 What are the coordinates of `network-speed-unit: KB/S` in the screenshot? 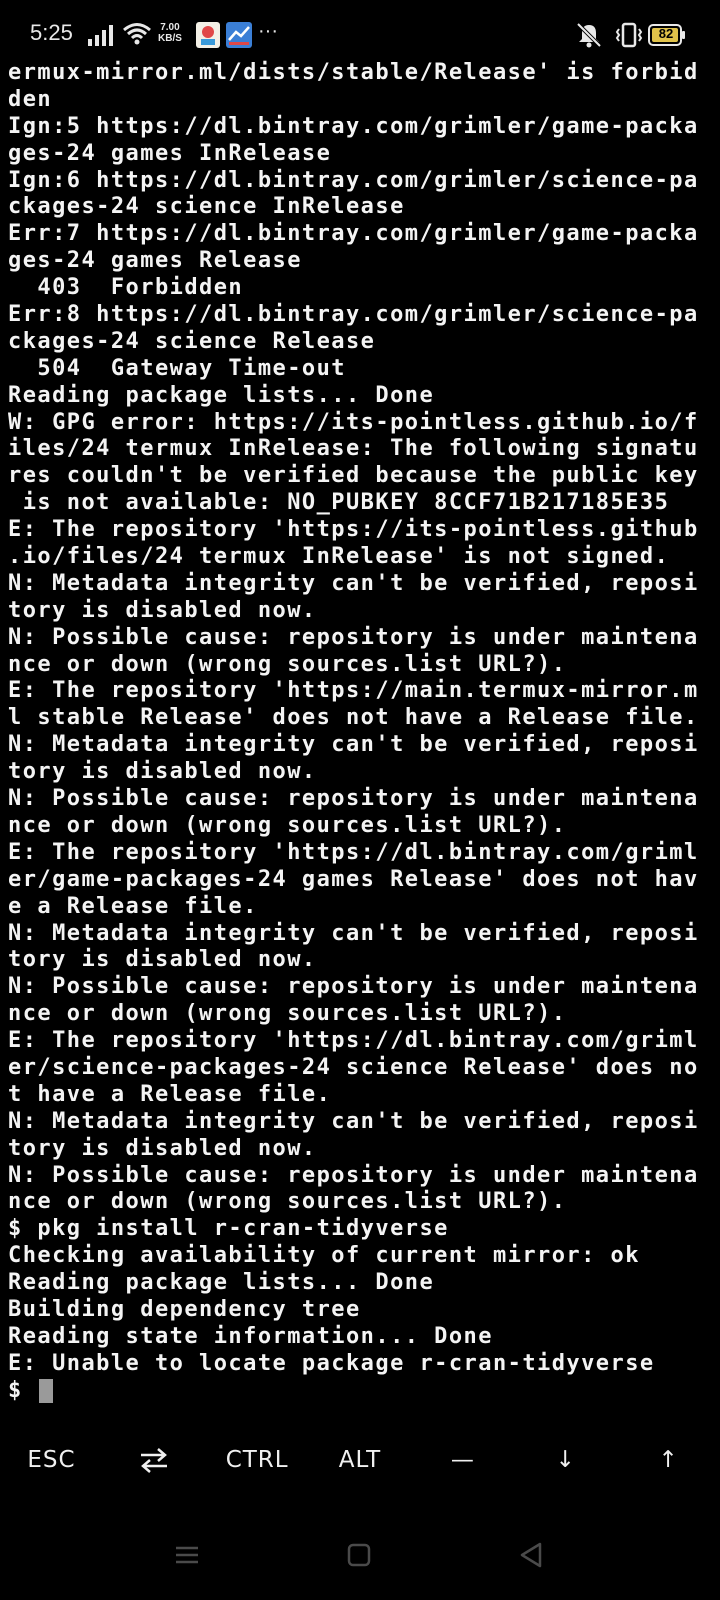 It's located at (170, 38).